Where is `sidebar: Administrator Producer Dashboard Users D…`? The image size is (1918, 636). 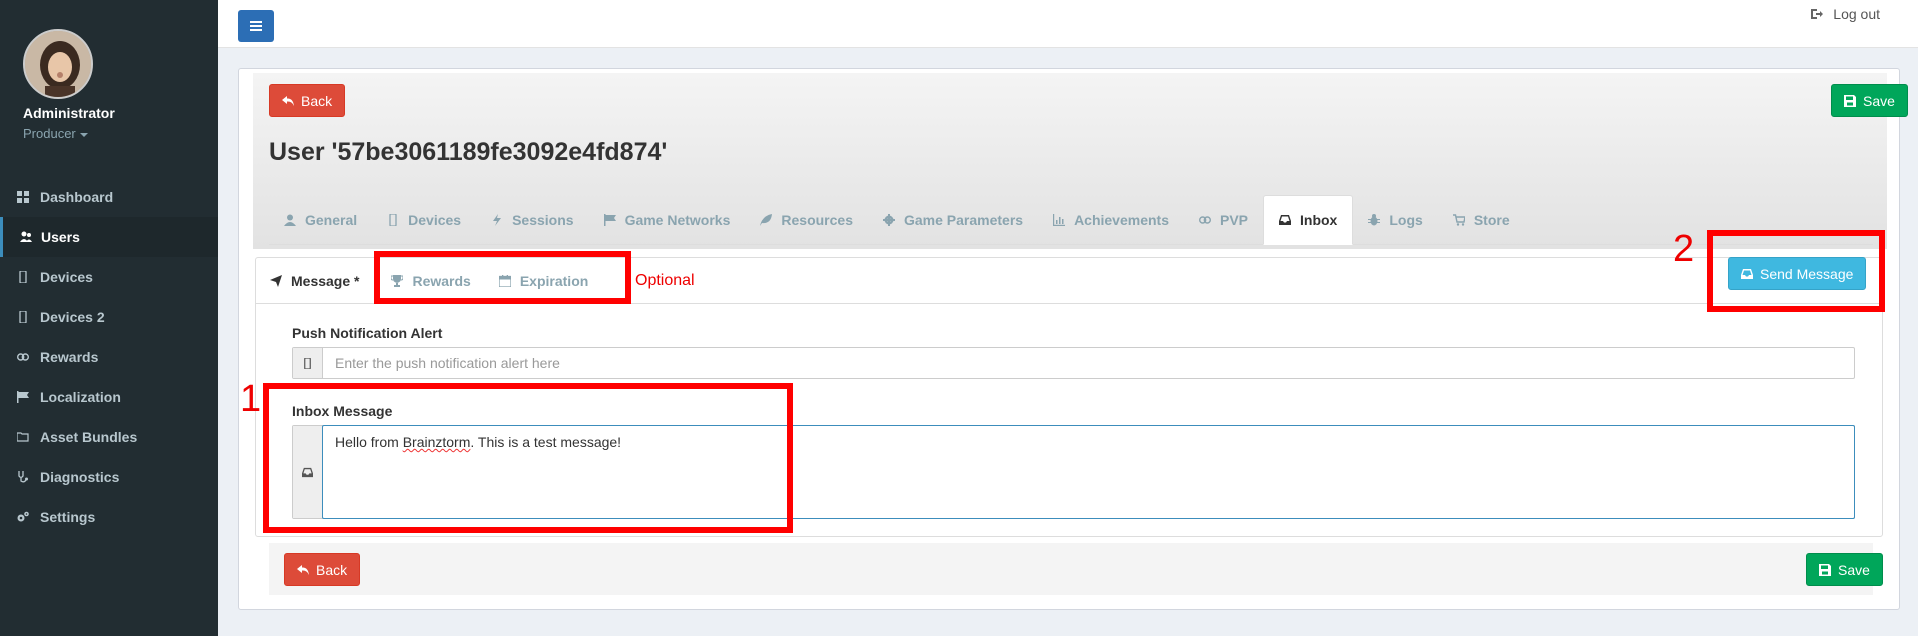 sidebar: Administrator Producer Dashboard Users D… is located at coordinates (109, 318).